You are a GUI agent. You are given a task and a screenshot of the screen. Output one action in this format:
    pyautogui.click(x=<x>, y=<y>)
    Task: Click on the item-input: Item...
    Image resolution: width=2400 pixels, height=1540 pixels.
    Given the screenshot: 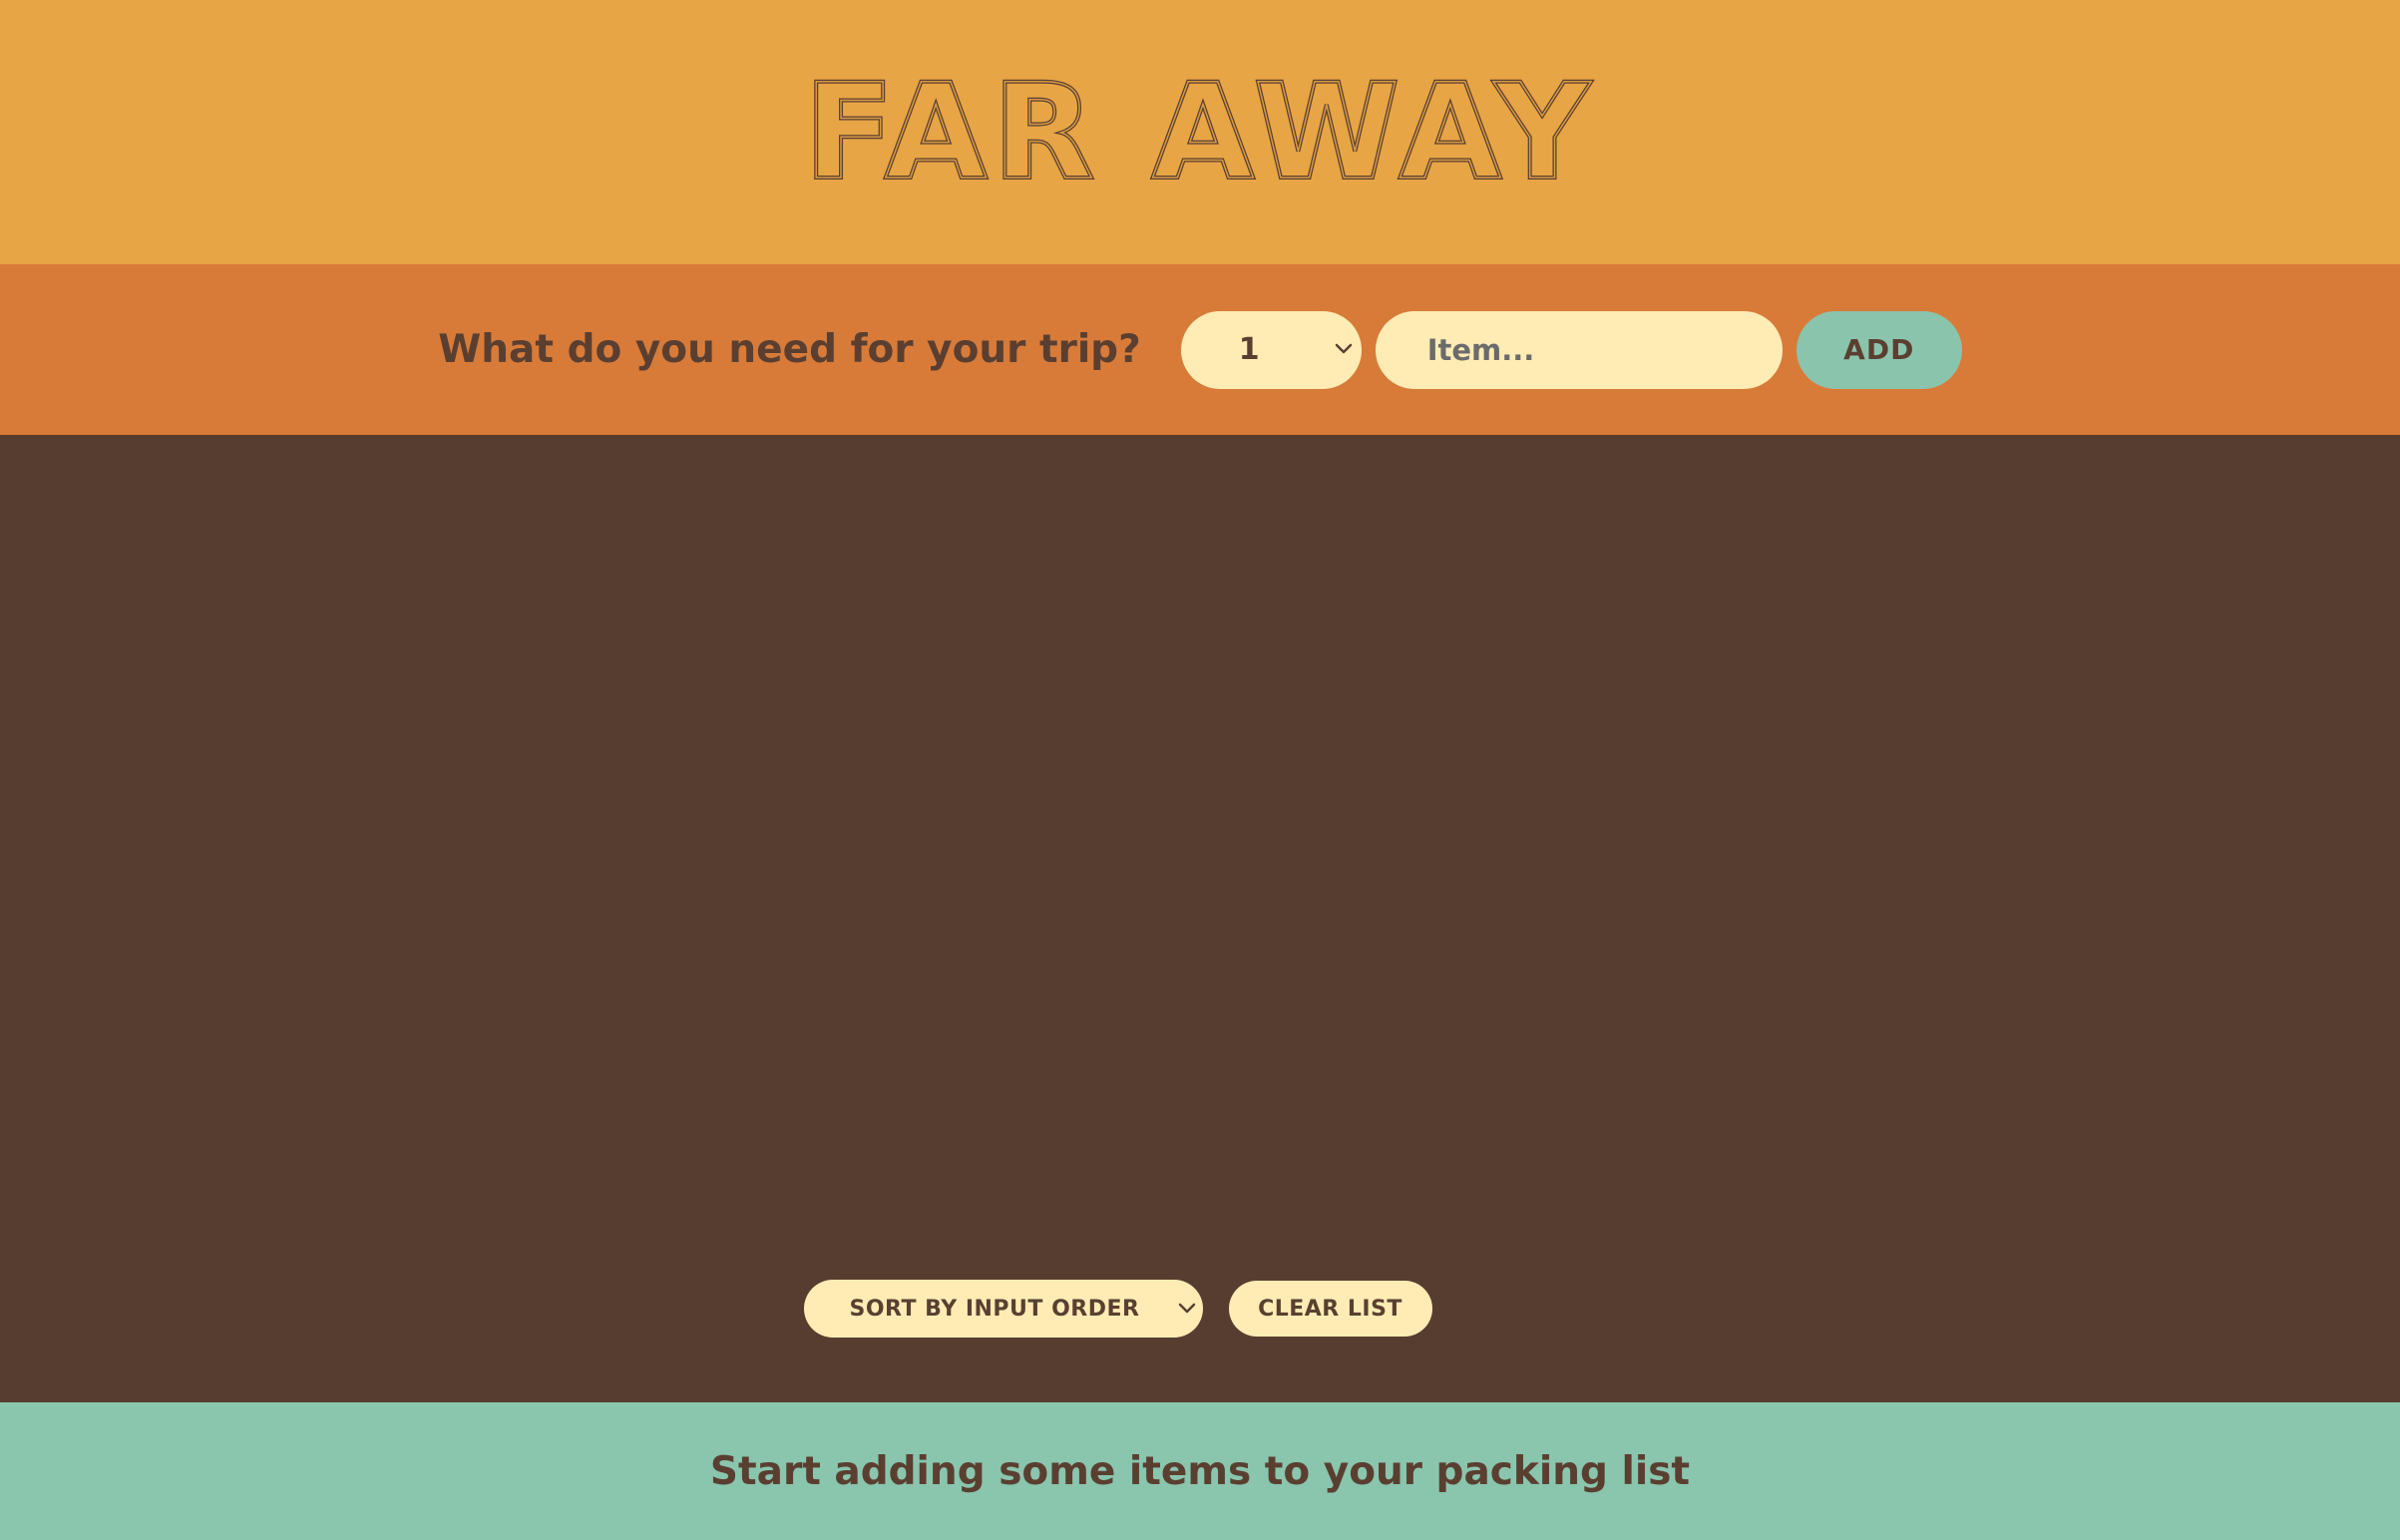 What is the action you would take?
    pyautogui.click(x=1579, y=349)
    